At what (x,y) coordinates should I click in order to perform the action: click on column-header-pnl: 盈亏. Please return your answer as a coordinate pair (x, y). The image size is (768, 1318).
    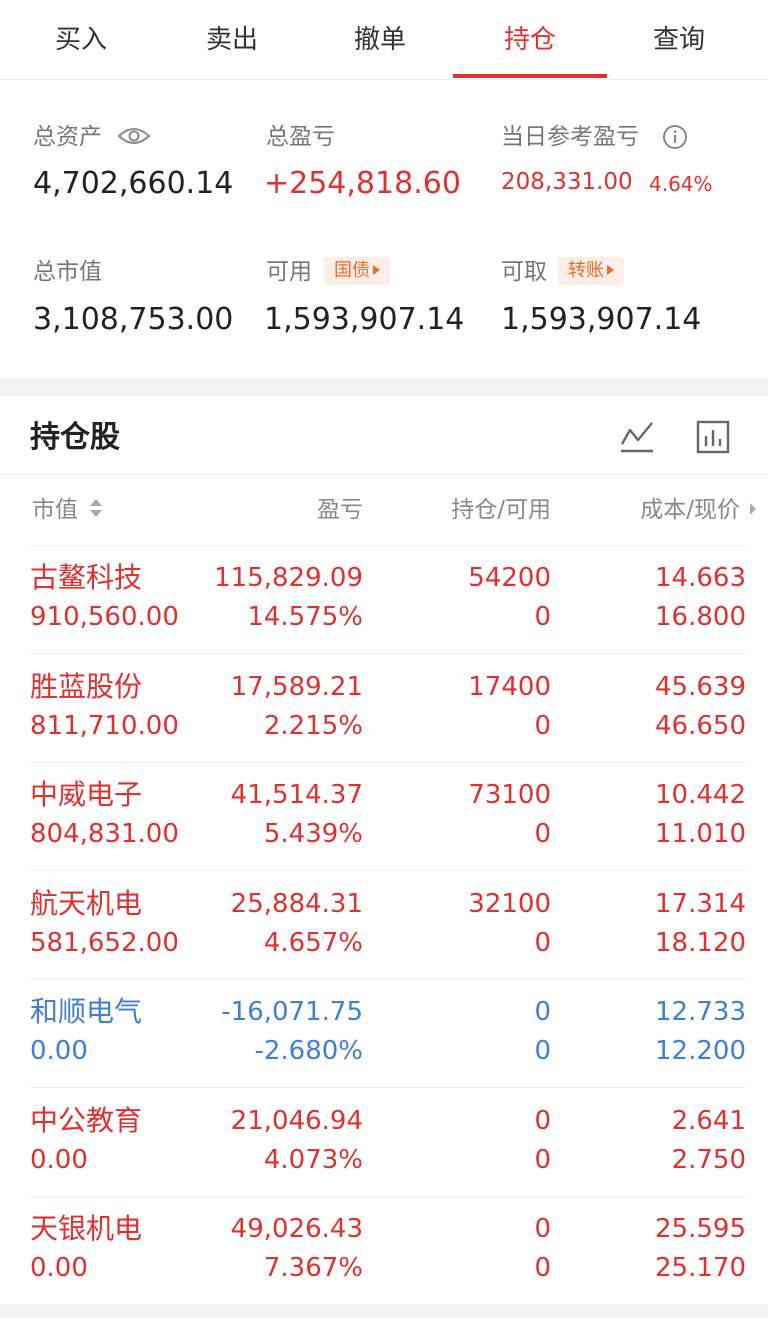
    Looking at the image, I should click on (340, 510).